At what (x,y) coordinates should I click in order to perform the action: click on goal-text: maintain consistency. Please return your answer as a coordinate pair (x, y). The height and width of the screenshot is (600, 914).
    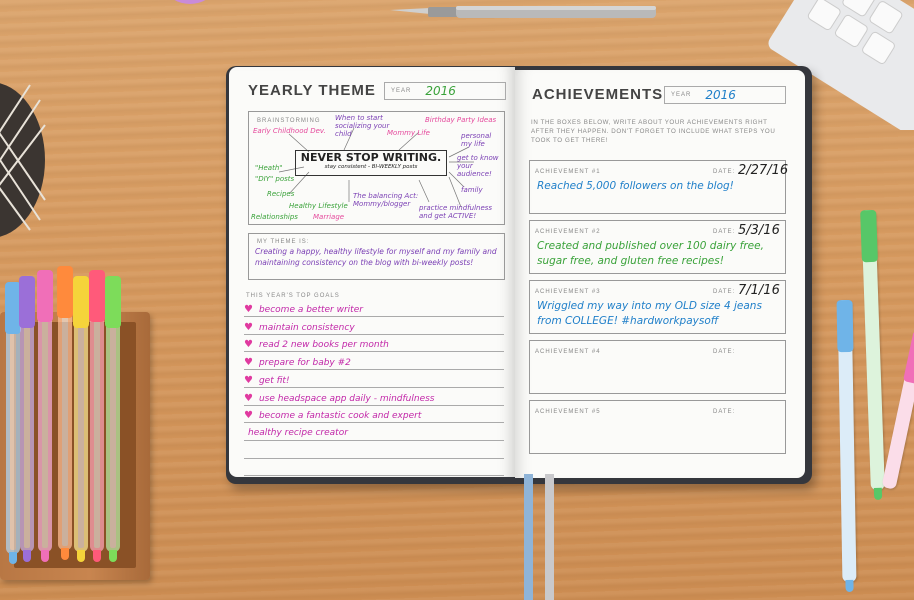
    Looking at the image, I should click on (306, 327).